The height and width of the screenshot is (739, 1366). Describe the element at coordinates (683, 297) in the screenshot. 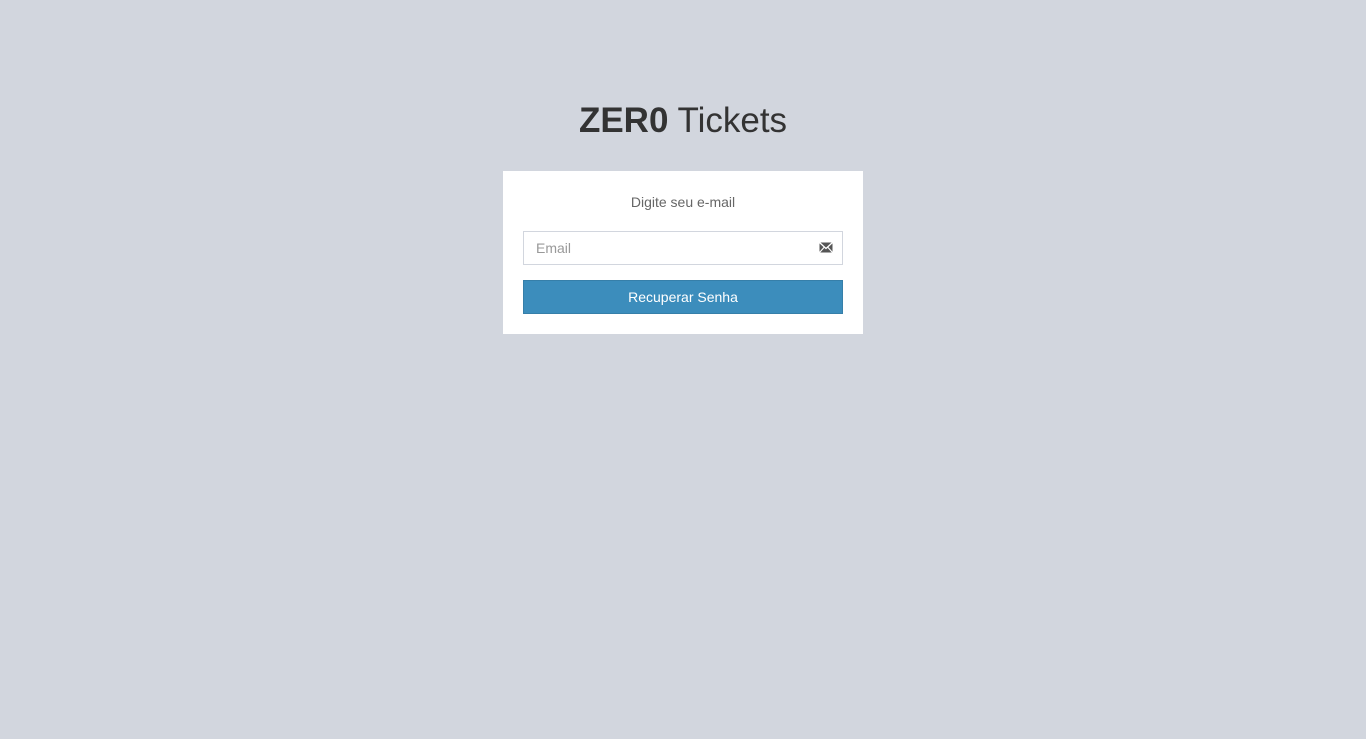

I see `recover-password-button: Recuperar Senha` at that location.